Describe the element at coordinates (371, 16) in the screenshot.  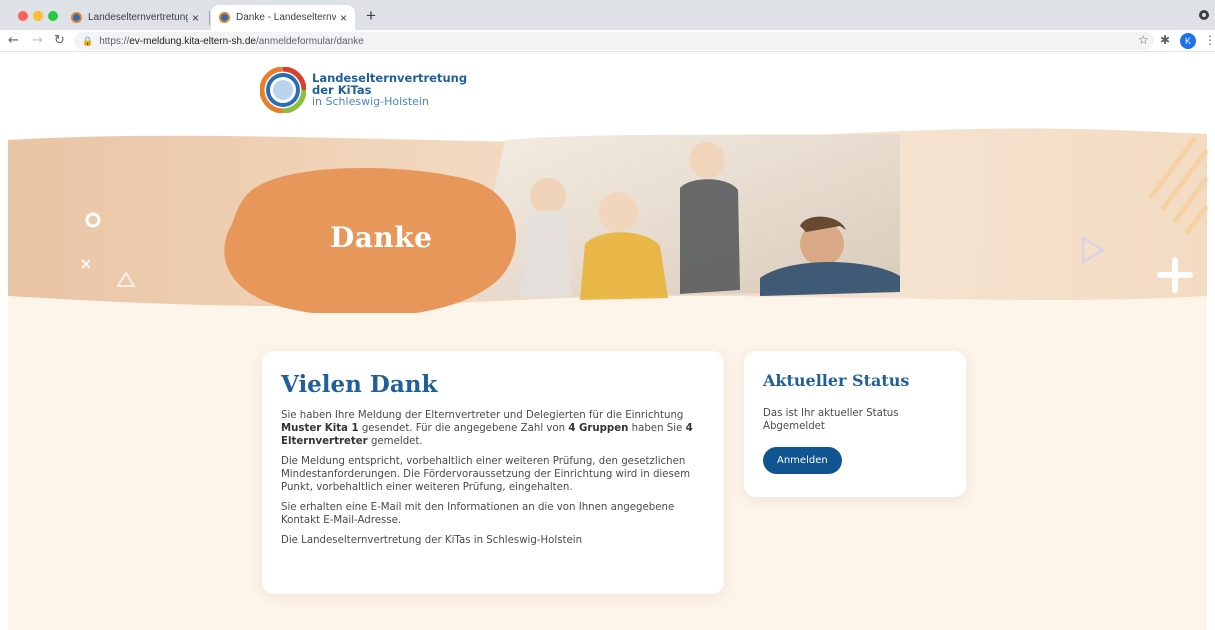
I see `new-tab-button: +` at that location.